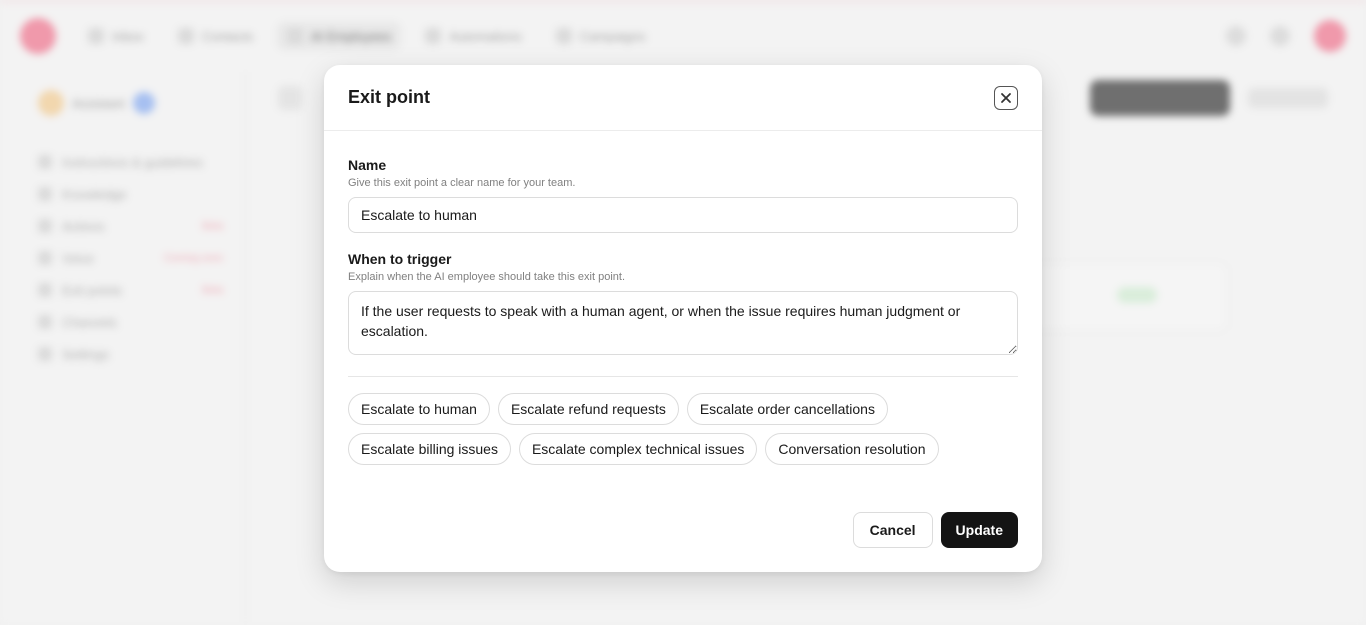 This screenshot has height=625, width=1366. Describe the element at coordinates (852, 449) in the screenshot. I see `suggestion-chip: Conversation resolution` at that location.